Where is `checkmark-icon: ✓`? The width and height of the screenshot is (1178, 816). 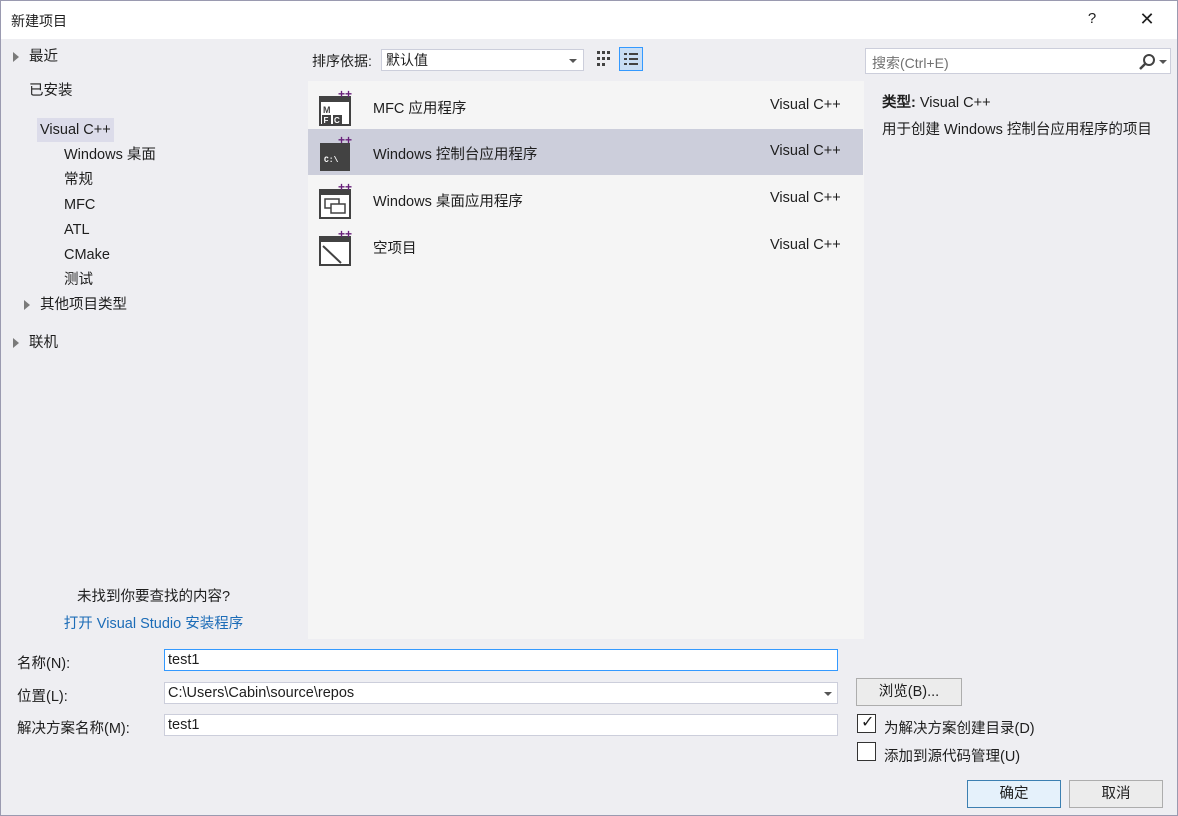
checkmark-icon: ✓ is located at coordinates (868, 722).